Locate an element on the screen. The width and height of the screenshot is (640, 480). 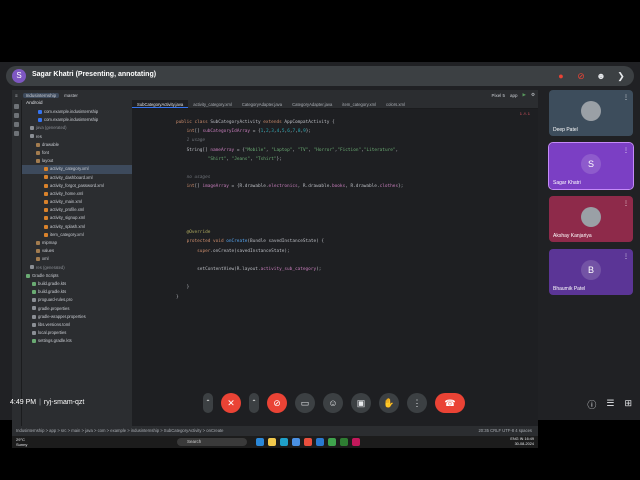
mic-off-button: ✕ is located at coordinates (231, 403).